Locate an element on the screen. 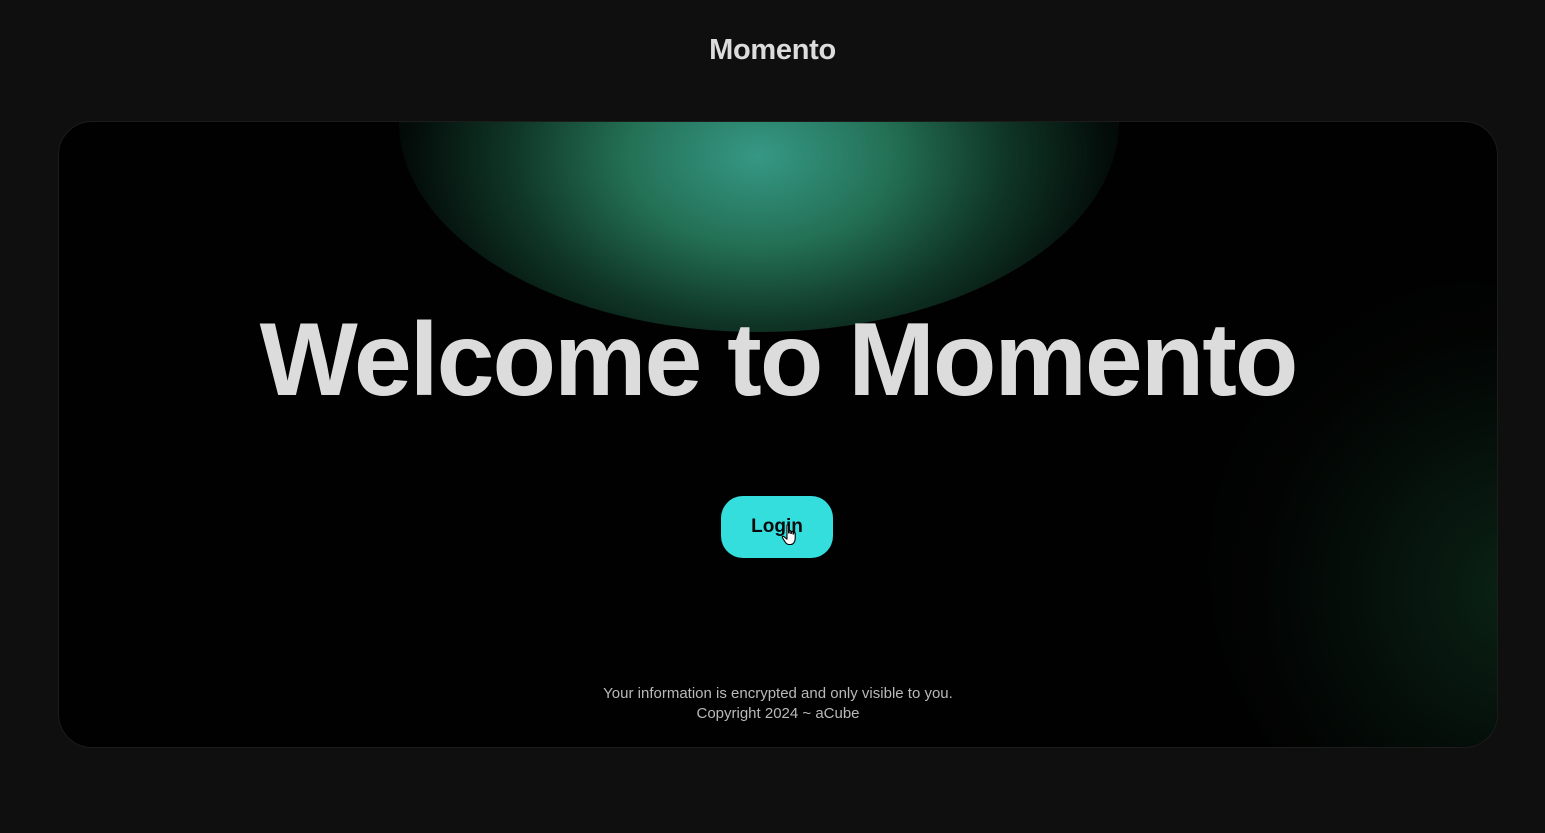  app-title: Momento is located at coordinates (772, 50).